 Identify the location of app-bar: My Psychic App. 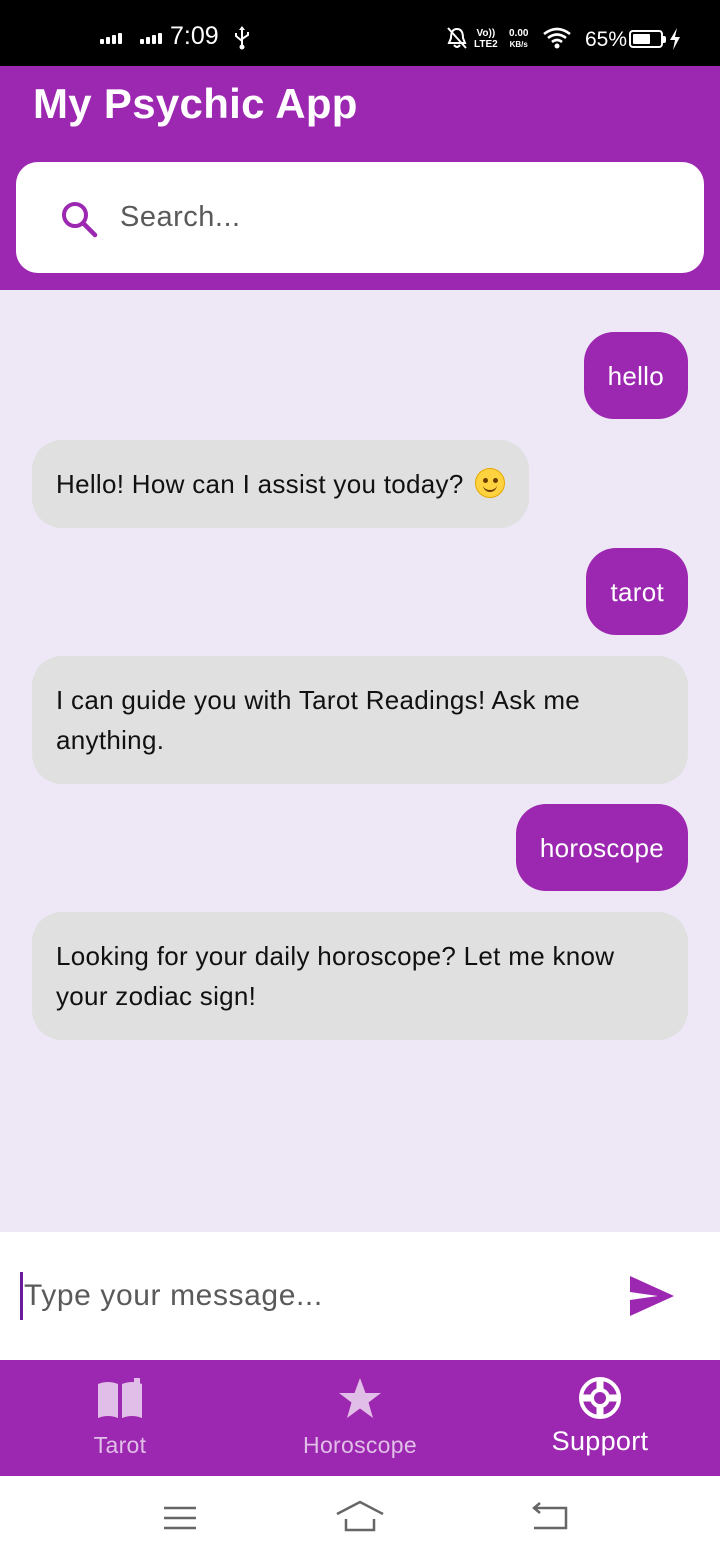
(360, 178).